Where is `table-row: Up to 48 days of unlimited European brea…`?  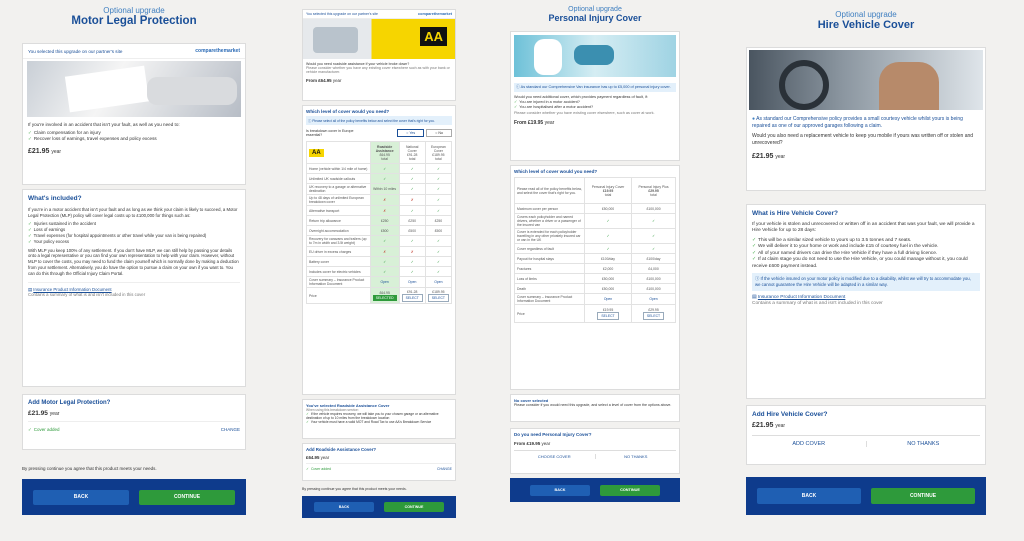 table-row: Up to 48 days of unlimited European brea… is located at coordinates (379, 200).